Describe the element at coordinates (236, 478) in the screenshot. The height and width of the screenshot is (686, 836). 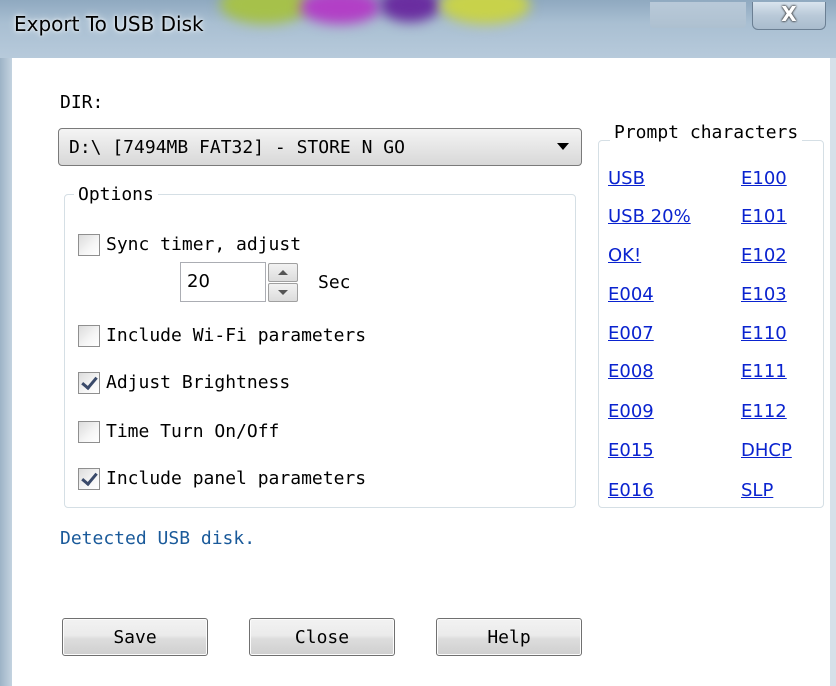
I see `include-panel-label: Include panel parameters` at that location.